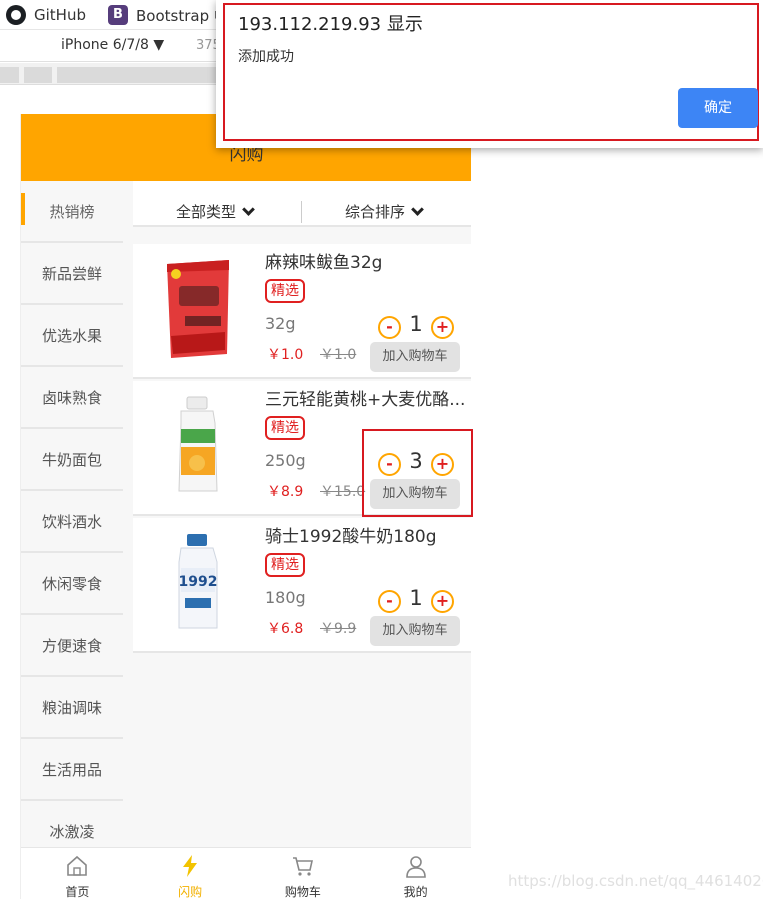 The image size is (763, 899). I want to click on bookmark-github: GitHub, so click(46, 15).